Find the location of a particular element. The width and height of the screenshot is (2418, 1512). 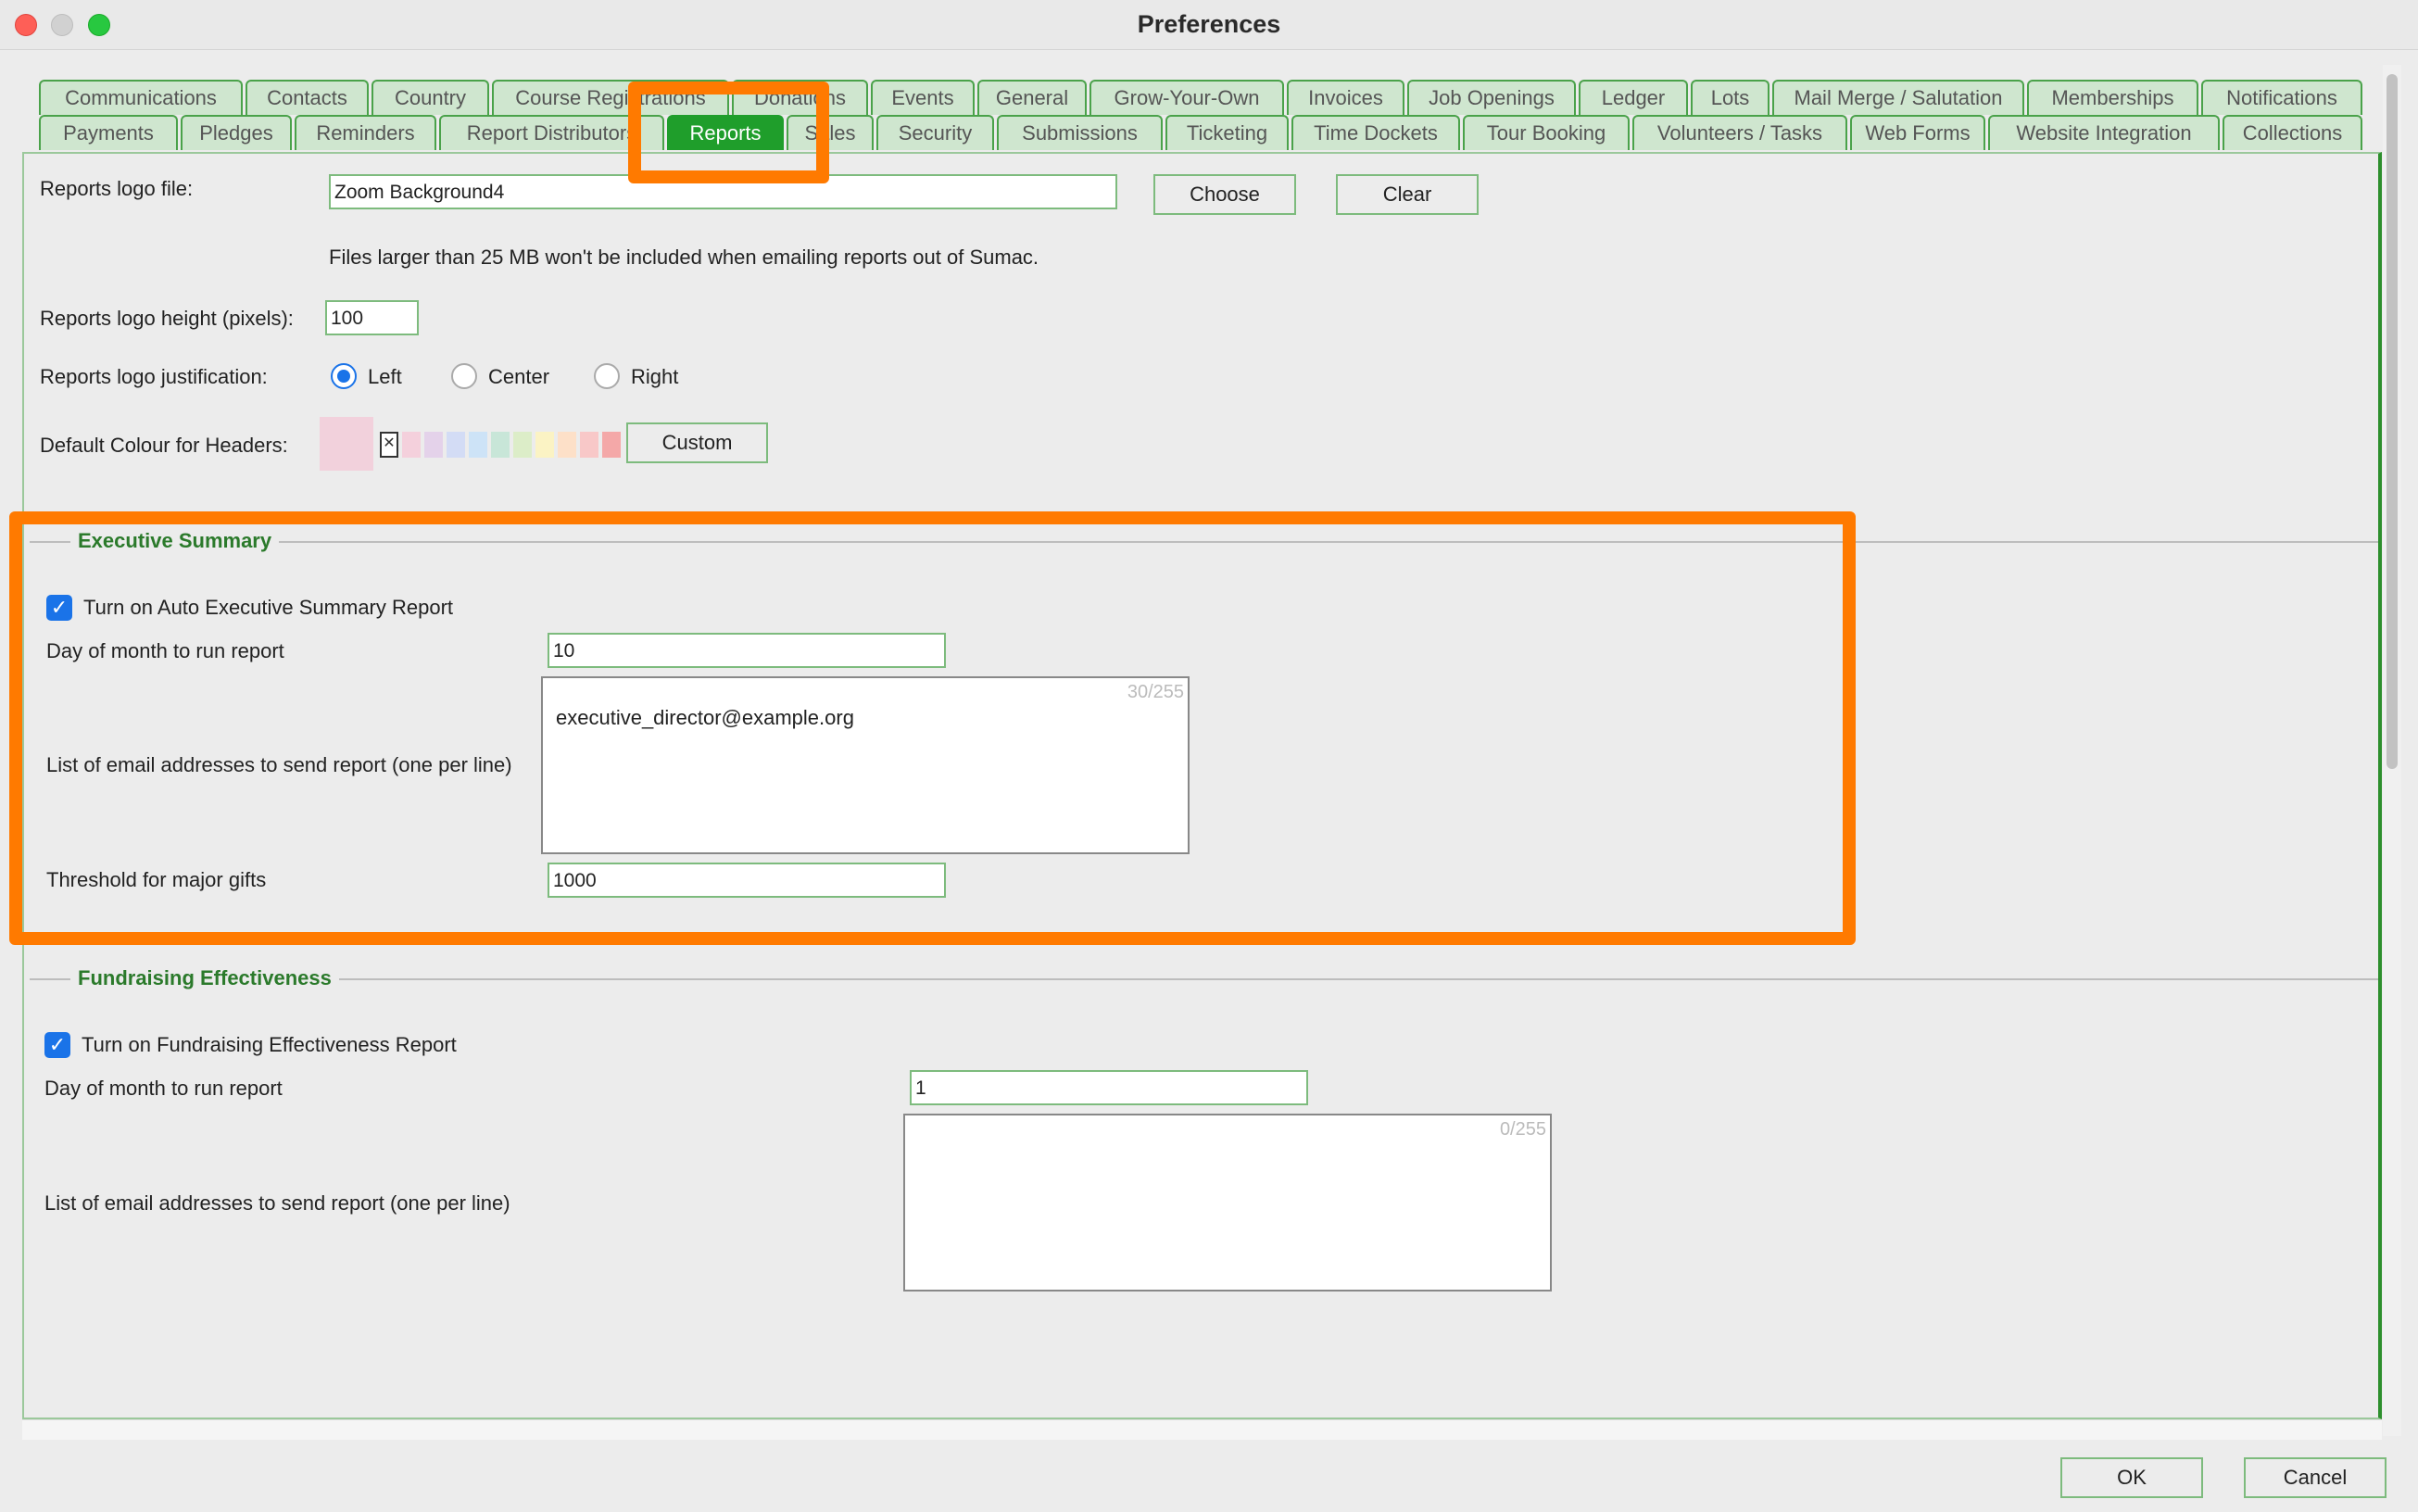

tab-submissions: Submissions is located at coordinates (1080, 132).